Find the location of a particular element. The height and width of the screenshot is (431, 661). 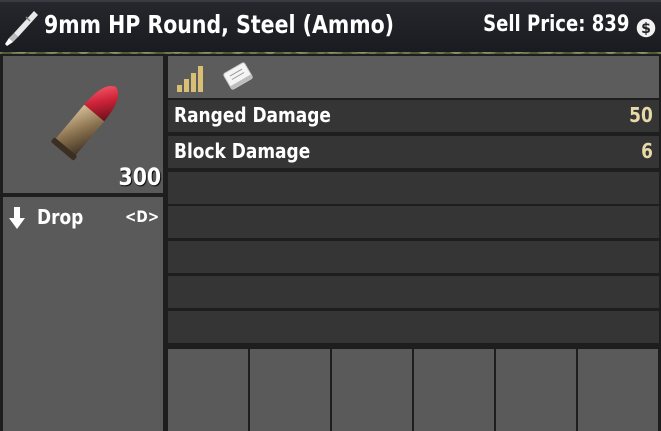

stat-row-block-damage: Block Damage 6 is located at coordinates (413, 152).